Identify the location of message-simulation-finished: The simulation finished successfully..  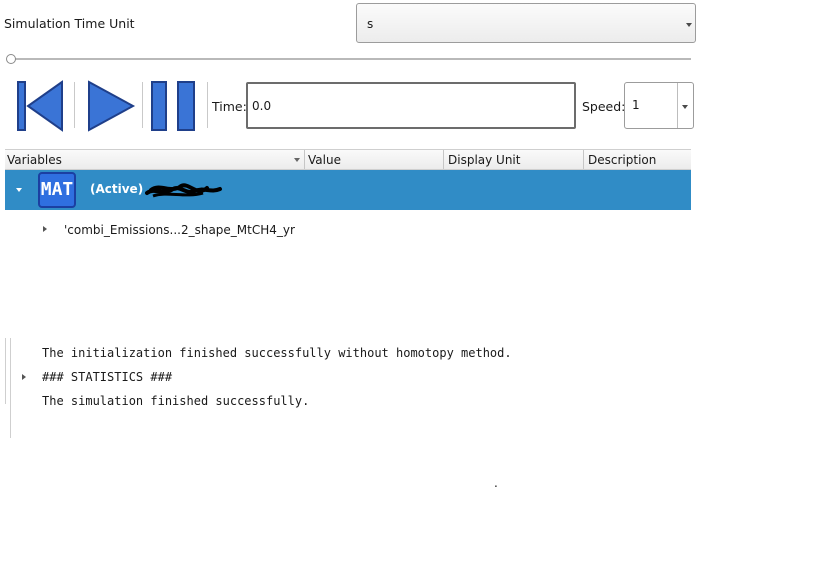
(176, 401).